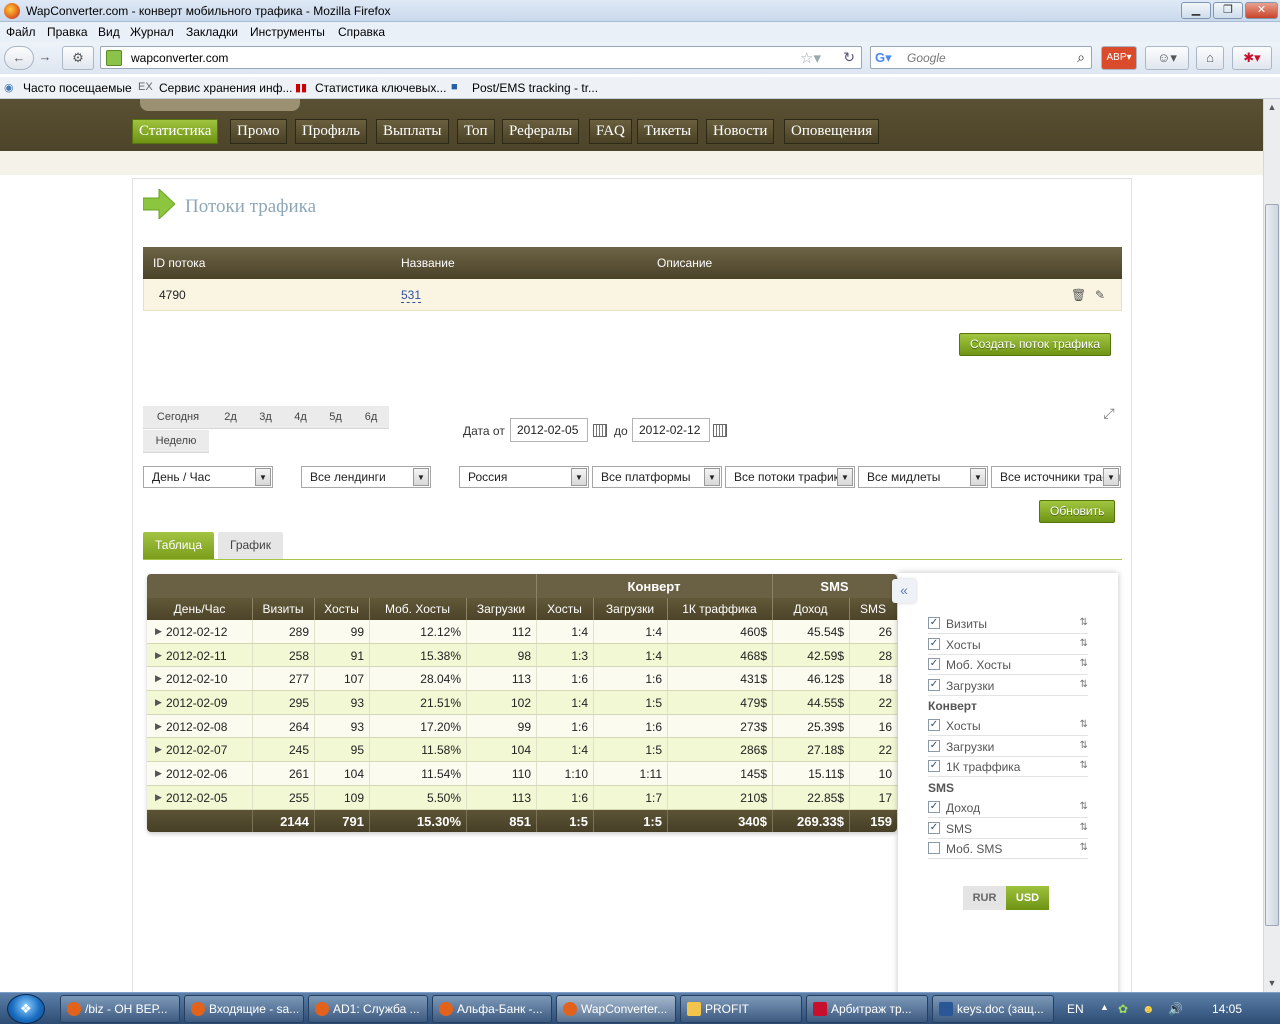  Describe the element at coordinates (212, 32) in the screenshot. I see `menu-bookmarks: Закладки` at that location.